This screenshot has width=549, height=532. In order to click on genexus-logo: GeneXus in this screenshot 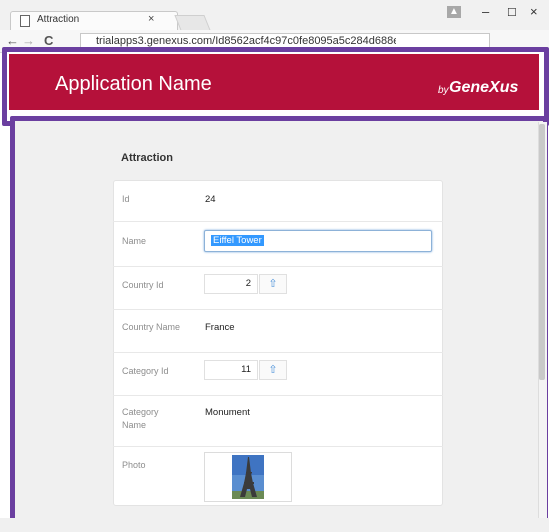, I will do `click(484, 87)`.